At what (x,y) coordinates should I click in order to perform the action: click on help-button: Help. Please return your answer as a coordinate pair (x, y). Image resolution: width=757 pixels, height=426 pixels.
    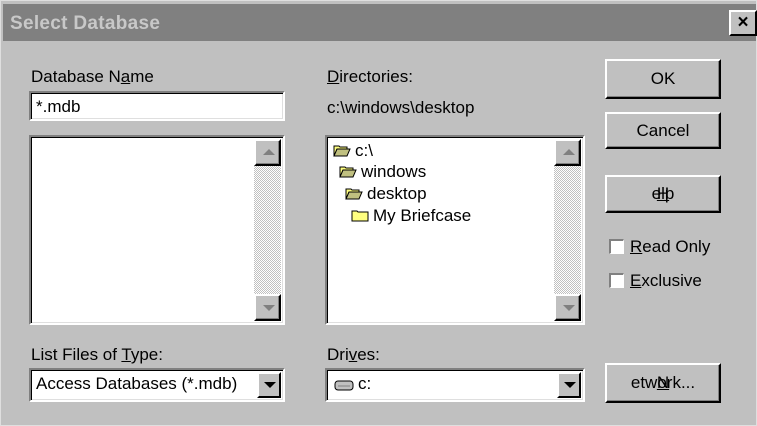
    Looking at the image, I should click on (663, 194).